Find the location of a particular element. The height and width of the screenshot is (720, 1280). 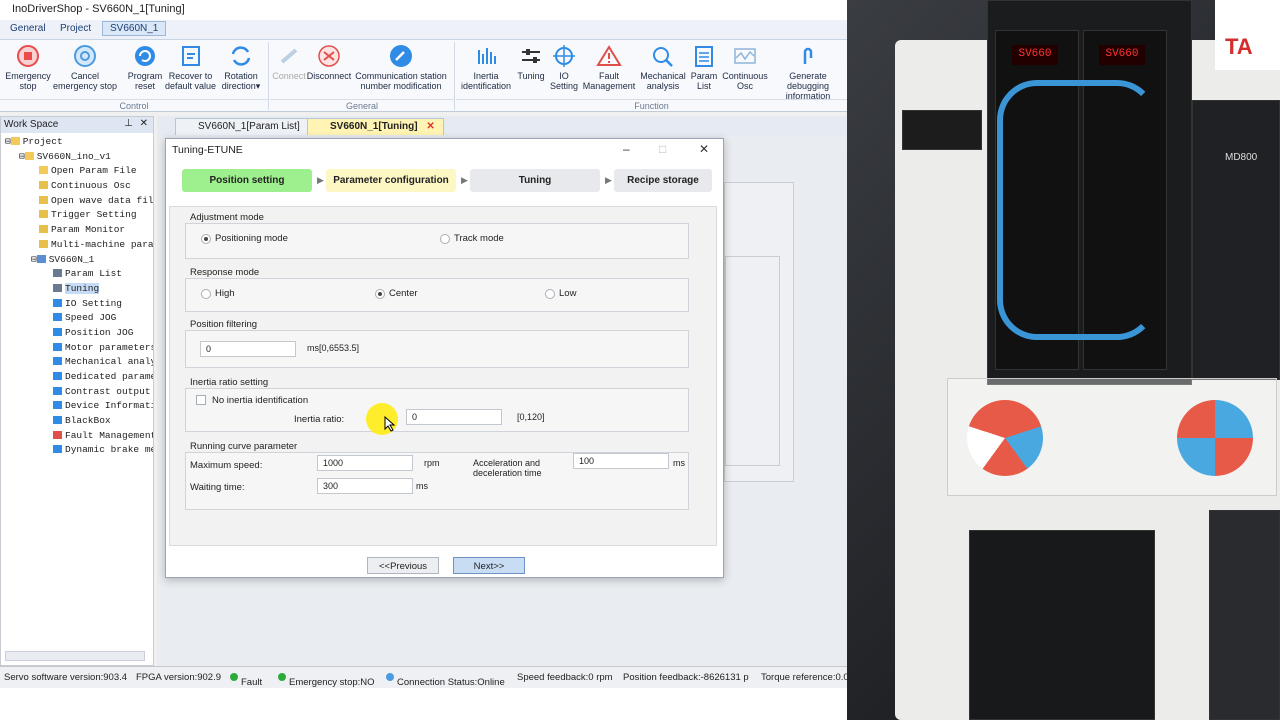

disconnect-button: Disconnect is located at coordinates (329, 61).